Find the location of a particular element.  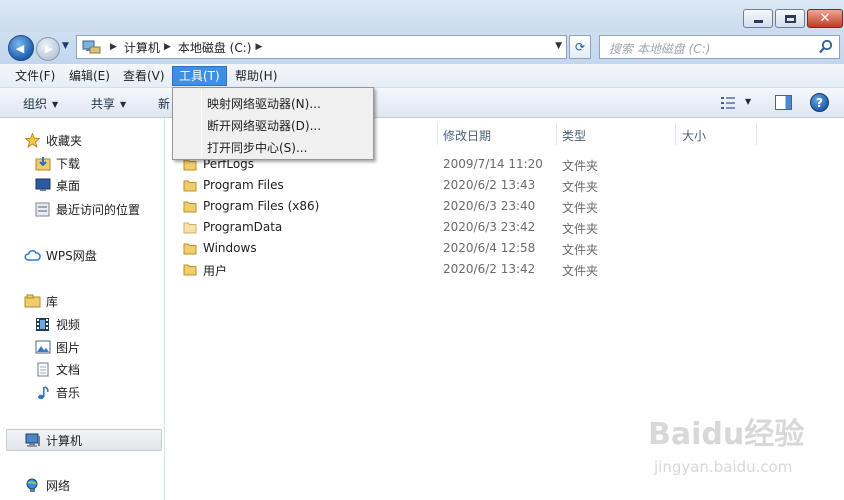

refresh-button: ⟳ is located at coordinates (580, 47).